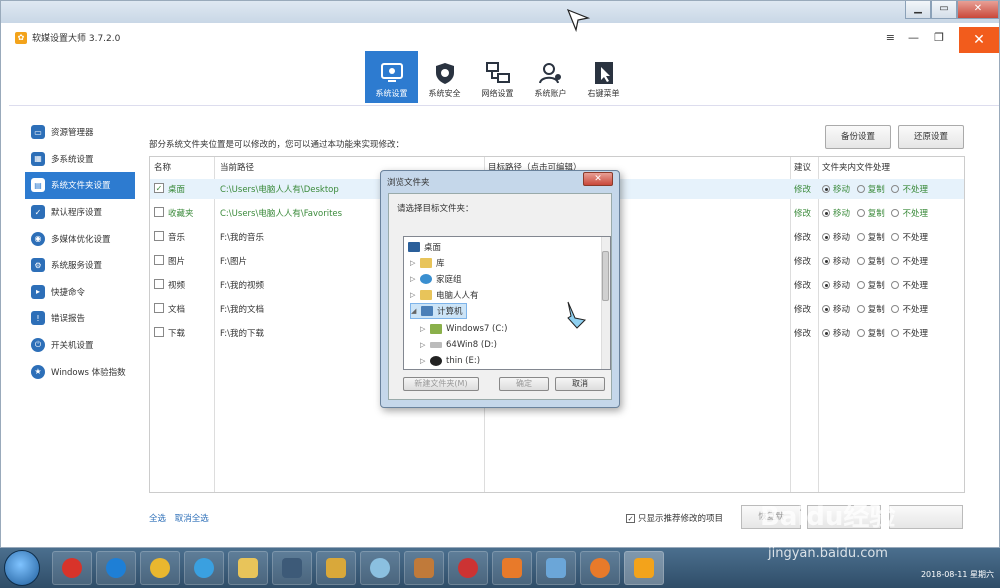  I want to click on recommend-checkbox: ✓, so click(630, 518).